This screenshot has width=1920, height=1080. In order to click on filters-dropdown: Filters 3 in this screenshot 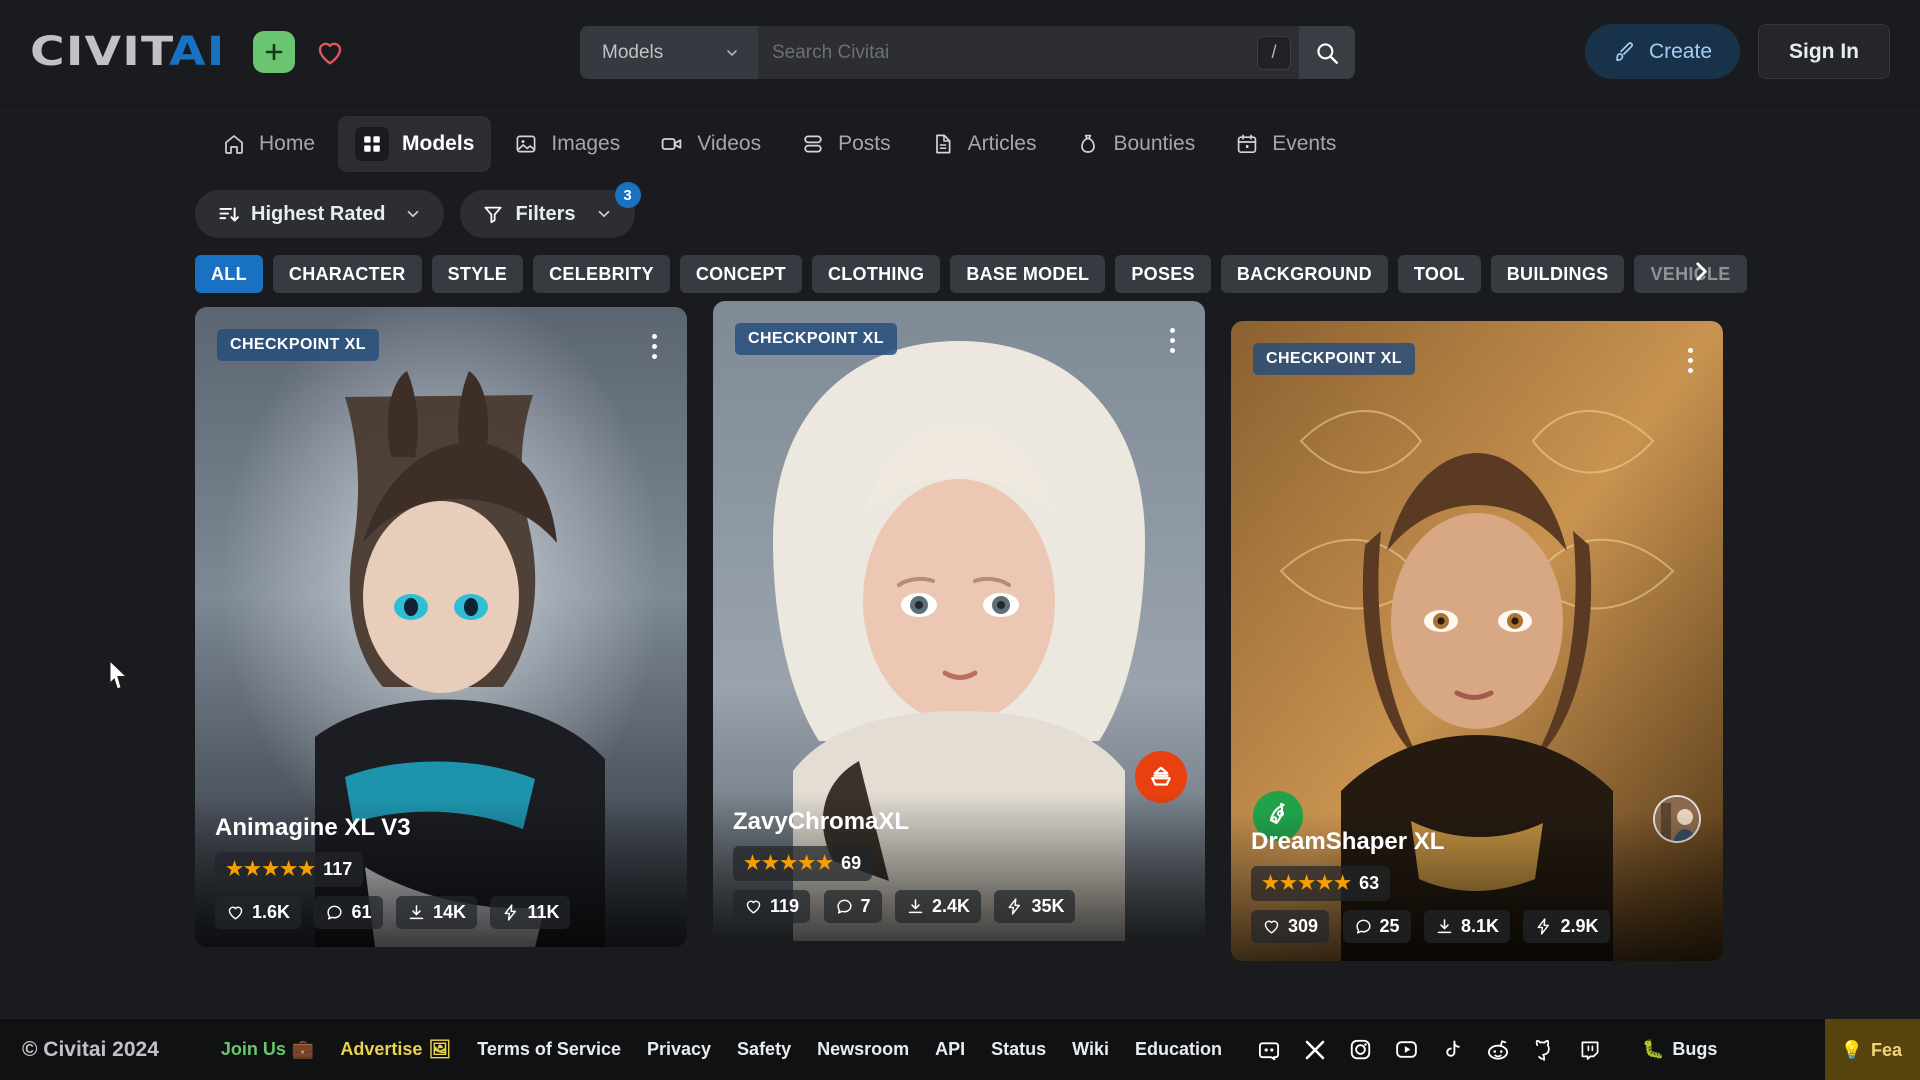, I will do `click(550, 210)`.